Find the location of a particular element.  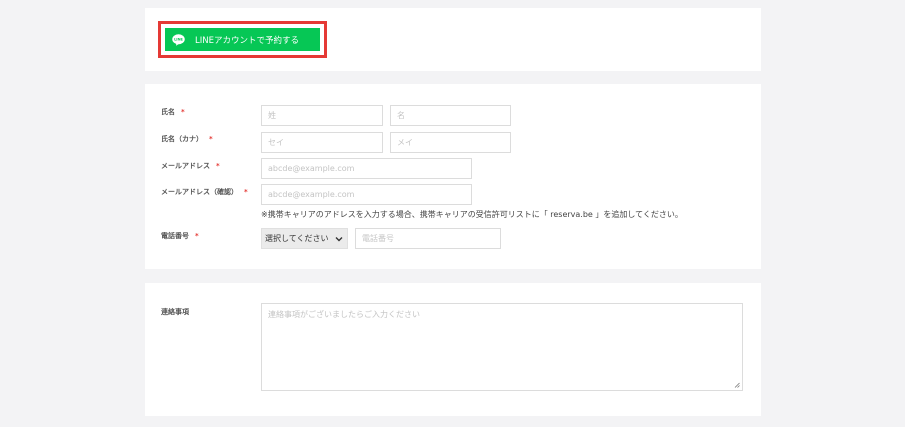

last-name-input is located at coordinates (322, 115).